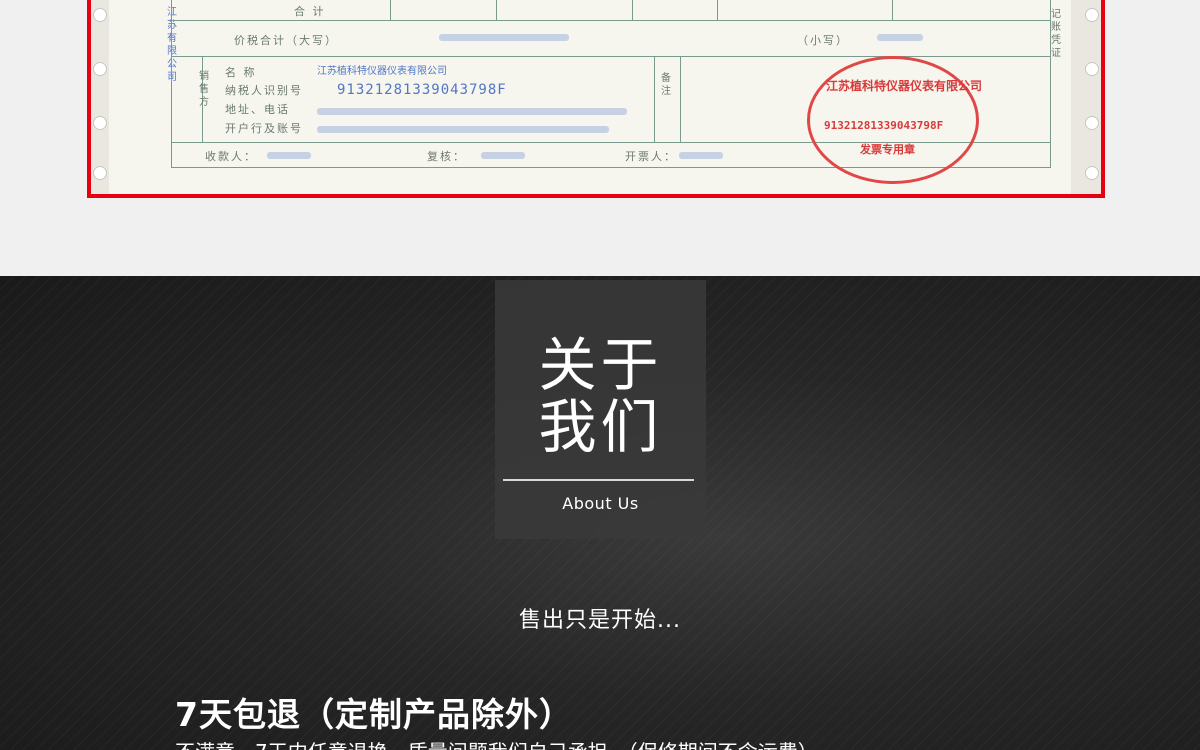 This screenshot has height=750, width=1200. What do you see at coordinates (289, 155) in the screenshot?
I see `invoice-payee-blurred` at bounding box center [289, 155].